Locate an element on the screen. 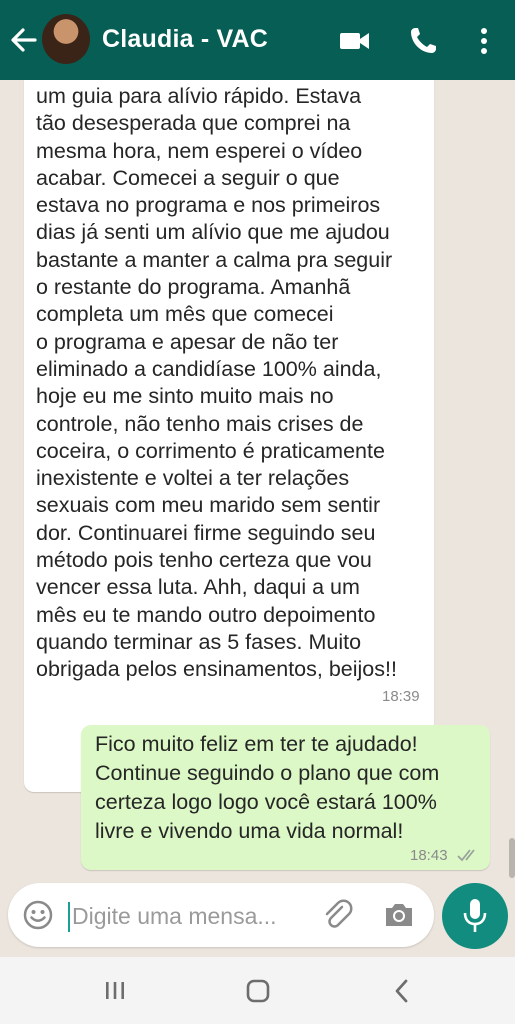  emoji-icon is located at coordinates (38, 915).